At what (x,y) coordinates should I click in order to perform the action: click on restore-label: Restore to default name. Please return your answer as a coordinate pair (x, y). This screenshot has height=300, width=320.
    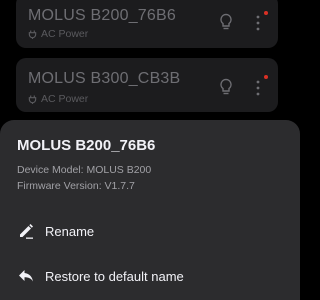
    Looking at the image, I should click on (114, 276).